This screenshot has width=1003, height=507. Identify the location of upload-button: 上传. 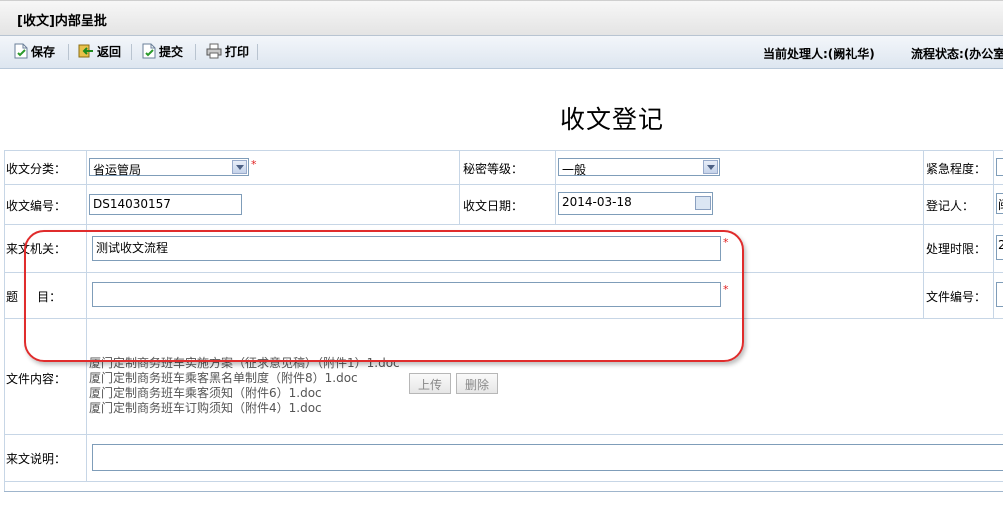
(430, 383).